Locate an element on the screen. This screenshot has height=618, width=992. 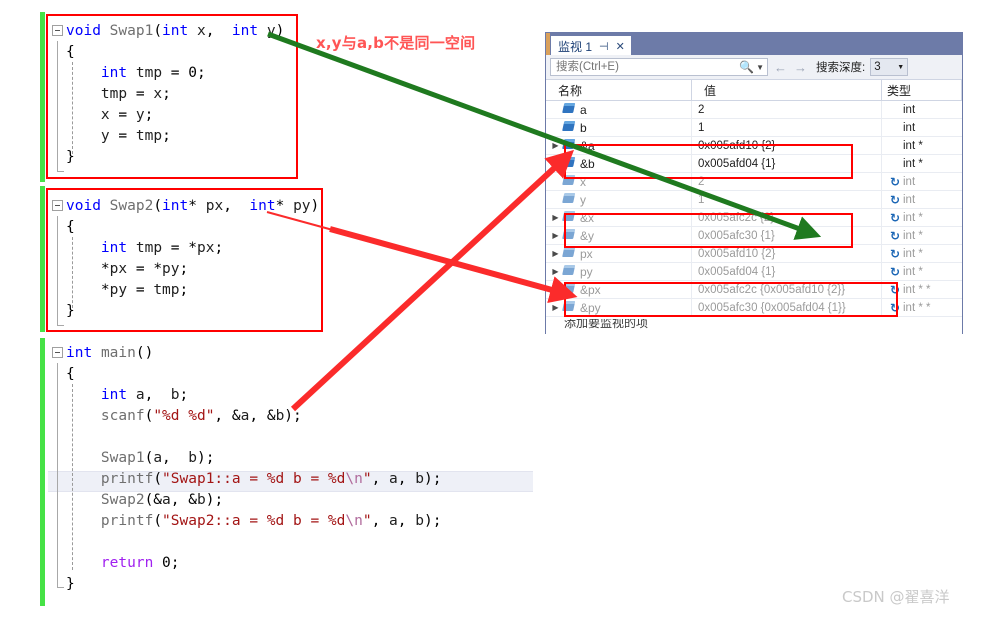
highlight-box-swap1 is located at coordinates (172, 96).